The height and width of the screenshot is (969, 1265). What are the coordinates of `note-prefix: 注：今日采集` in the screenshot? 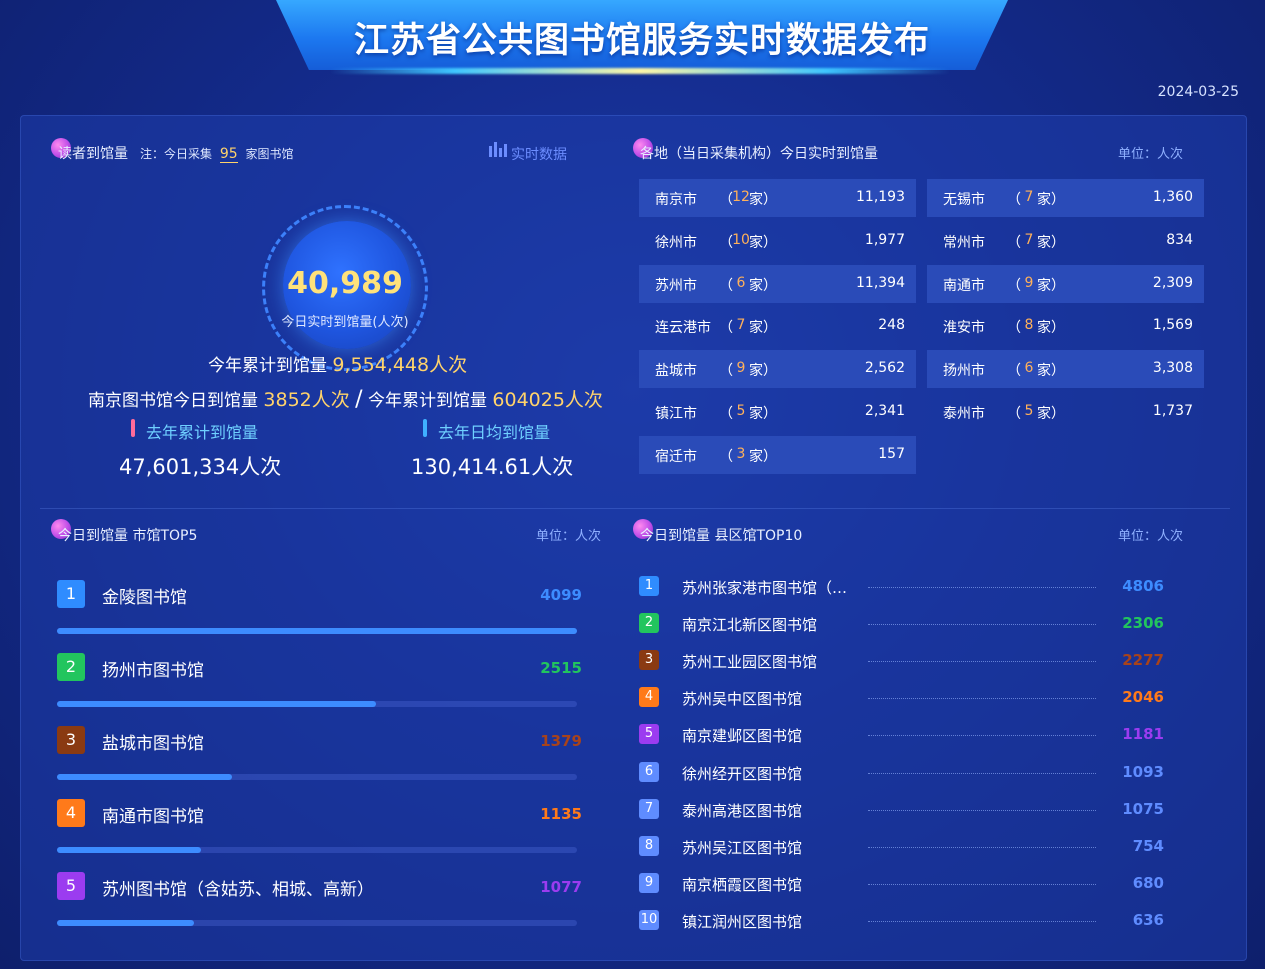 It's located at (176, 154).